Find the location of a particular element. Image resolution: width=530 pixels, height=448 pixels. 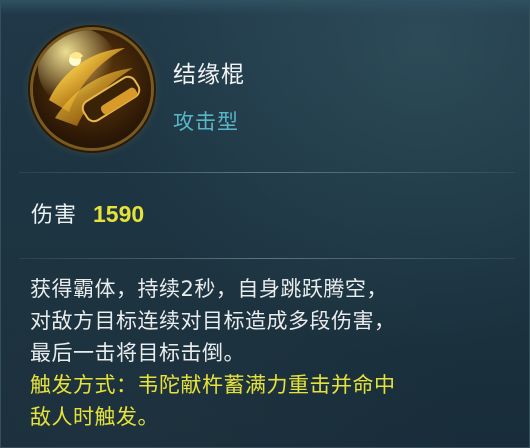

trigger-condition-line: 敌人时触发。 is located at coordinates (94, 417).